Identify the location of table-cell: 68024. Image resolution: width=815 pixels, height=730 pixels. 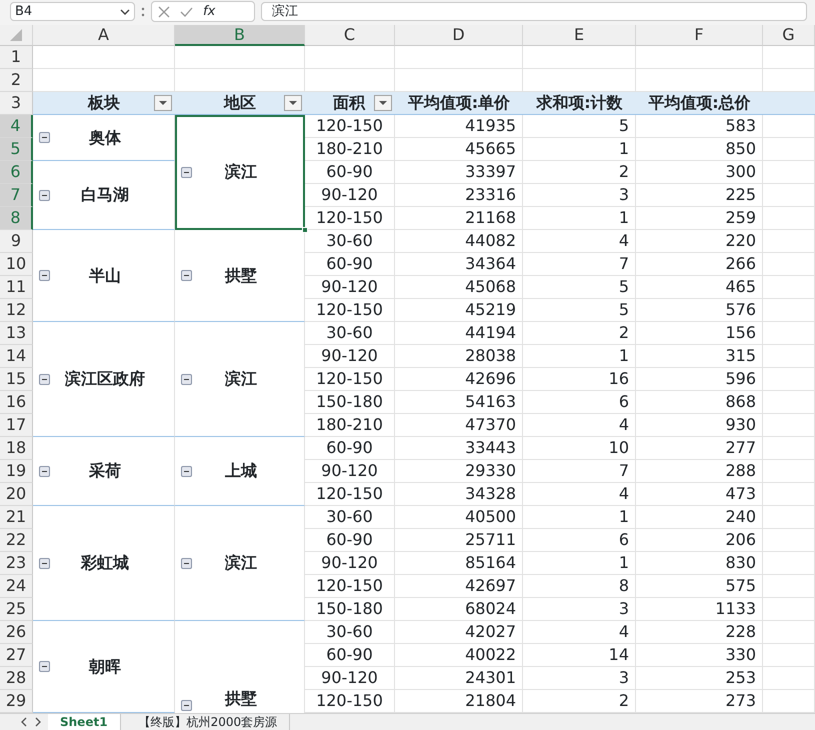
(459, 609).